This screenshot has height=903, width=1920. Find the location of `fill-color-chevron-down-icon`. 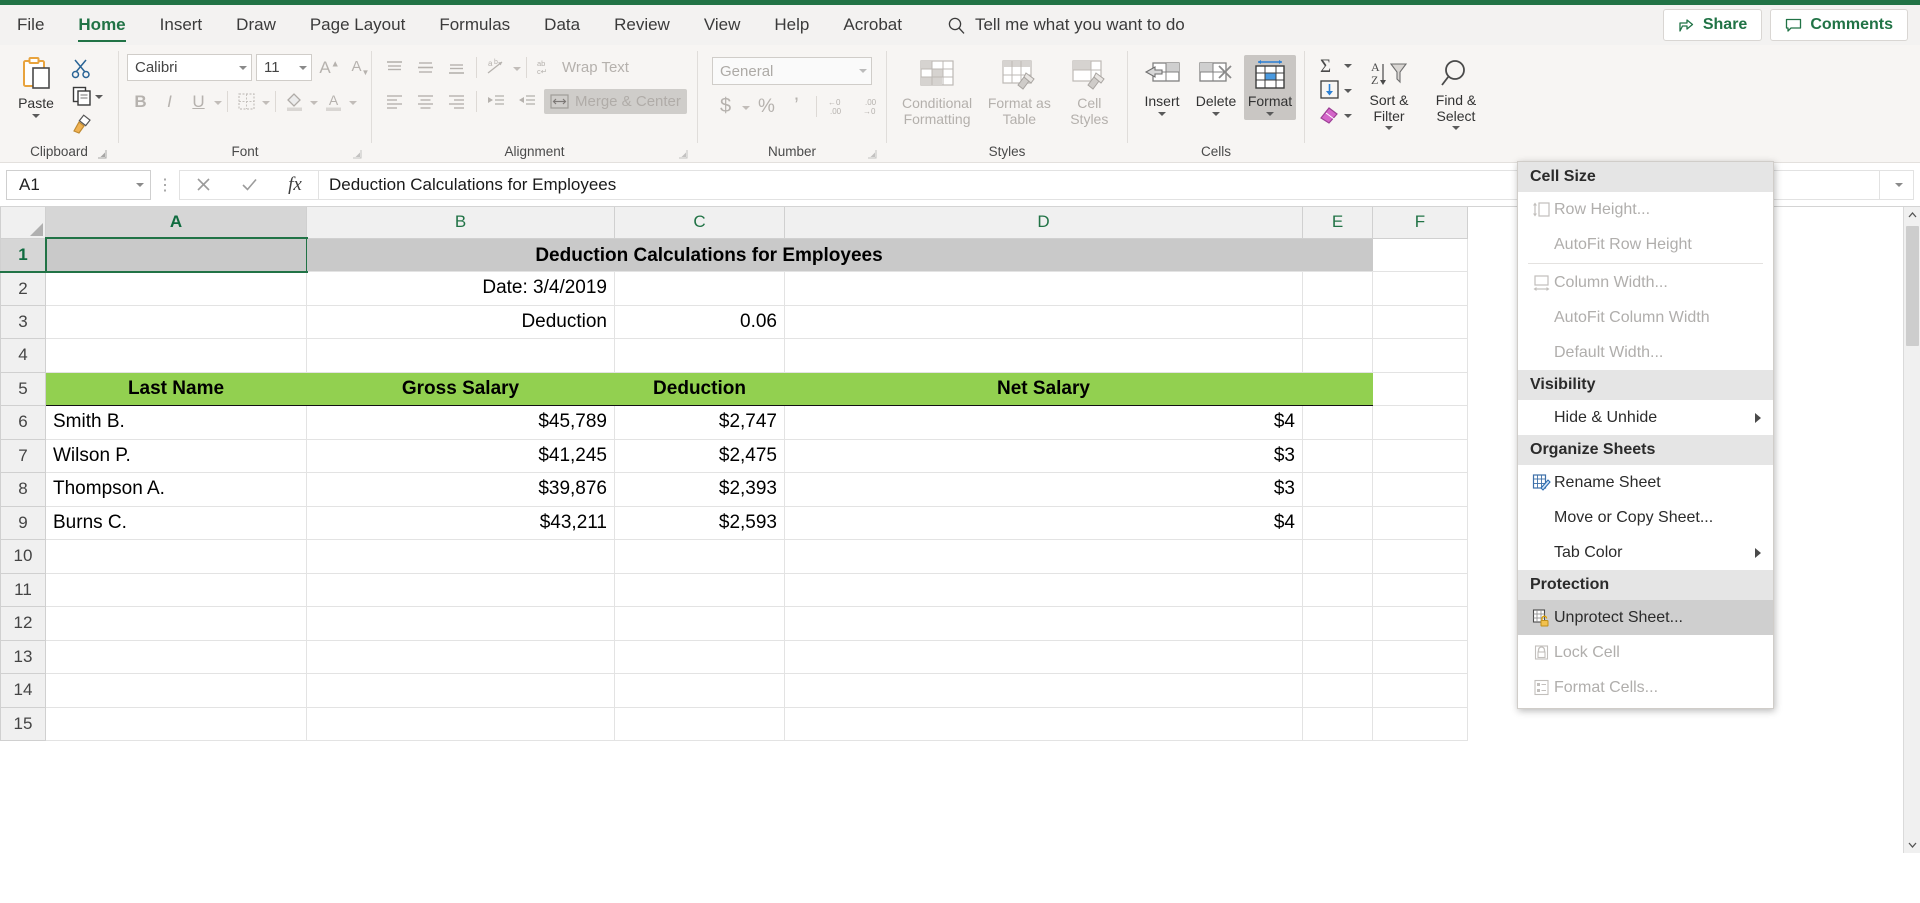

fill-color-chevron-down-icon is located at coordinates (314, 102).